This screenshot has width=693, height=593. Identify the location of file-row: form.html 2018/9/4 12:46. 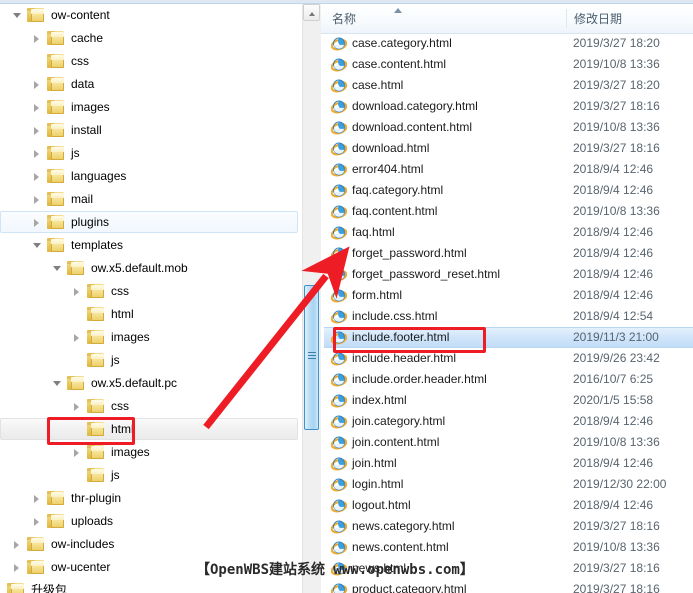
(507, 295).